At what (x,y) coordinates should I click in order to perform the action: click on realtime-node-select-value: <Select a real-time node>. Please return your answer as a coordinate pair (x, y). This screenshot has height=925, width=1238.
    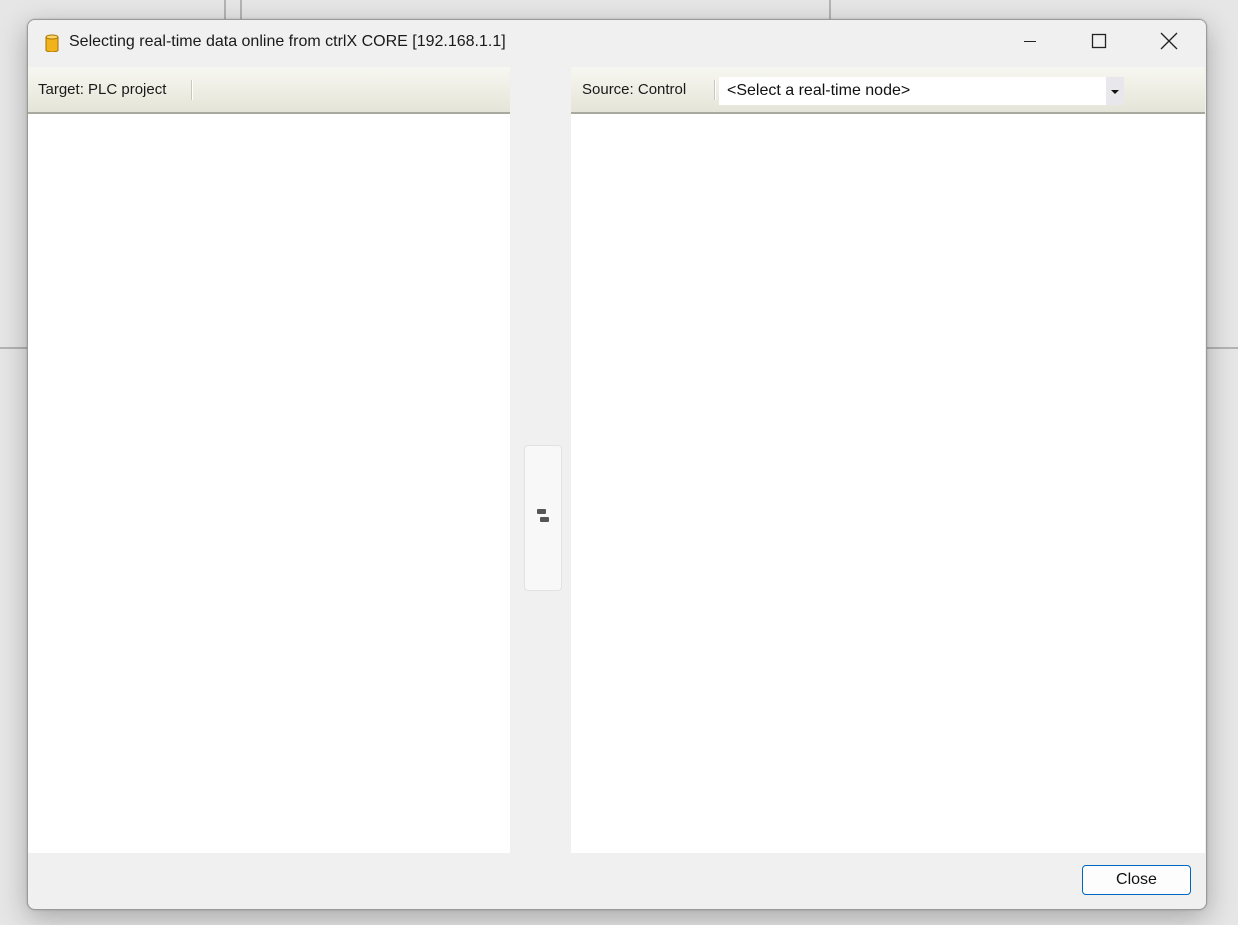
    Looking at the image, I should click on (819, 90).